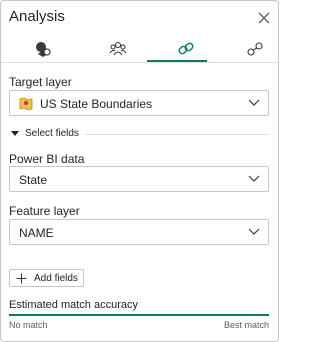 The height and width of the screenshot is (342, 320). I want to click on tab-bar, so click(139, 49).